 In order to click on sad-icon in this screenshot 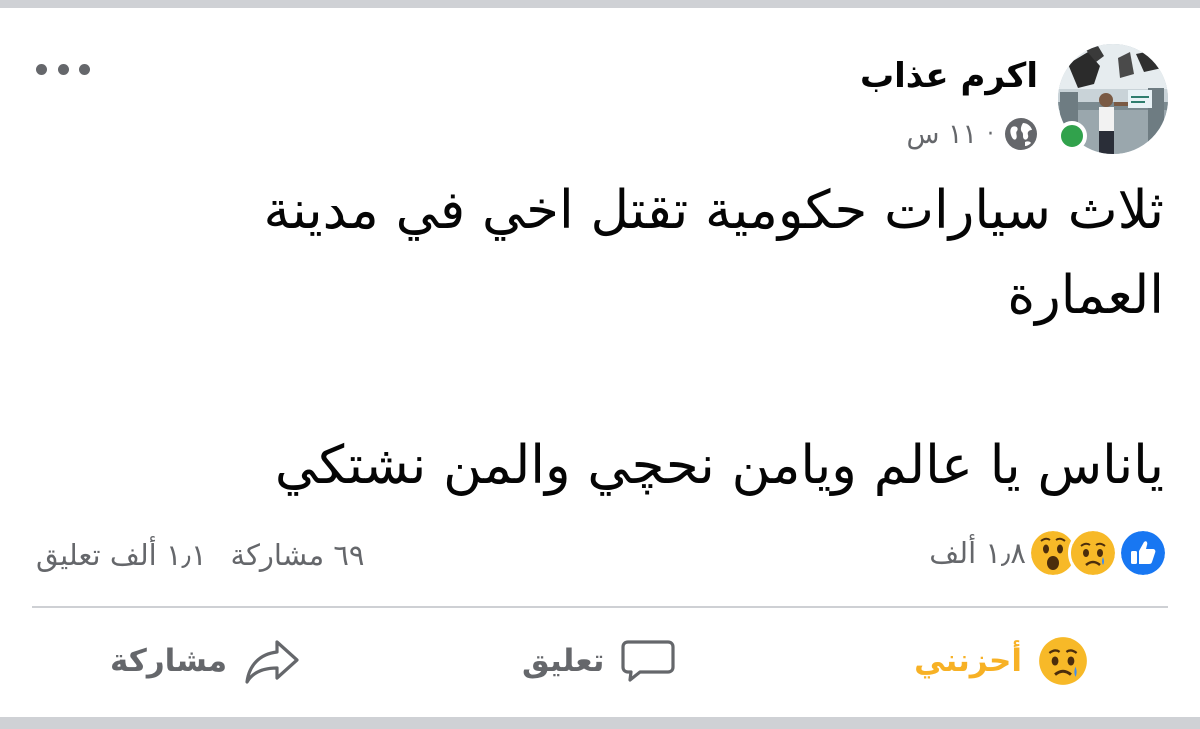, I will do `click(1093, 553)`.